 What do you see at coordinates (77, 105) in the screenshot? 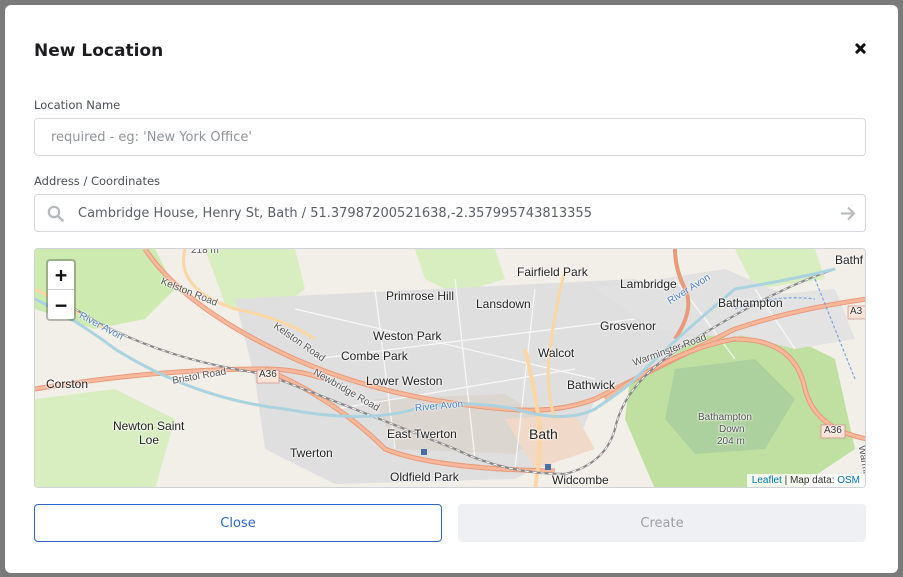
I see `location-name-label: Location Name` at bounding box center [77, 105].